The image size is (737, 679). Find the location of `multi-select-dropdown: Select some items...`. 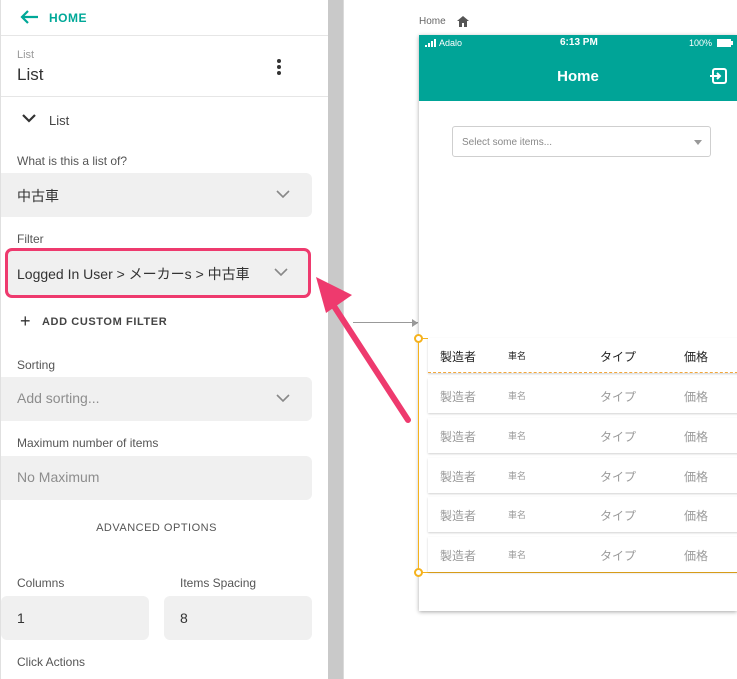

multi-select-dropdown: Select some items... is located at coordinates (581, 141).